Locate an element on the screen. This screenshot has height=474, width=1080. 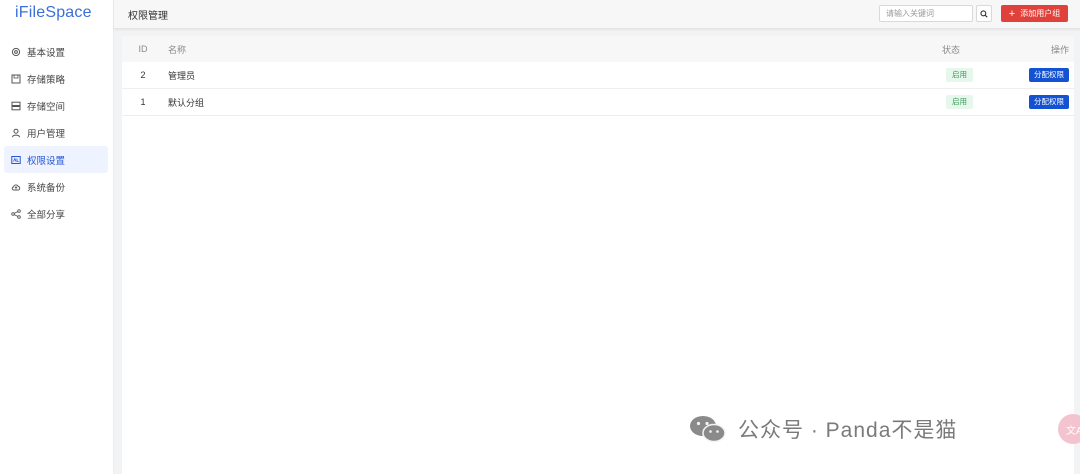
wechat-icon is located at coordinates (708, 429).